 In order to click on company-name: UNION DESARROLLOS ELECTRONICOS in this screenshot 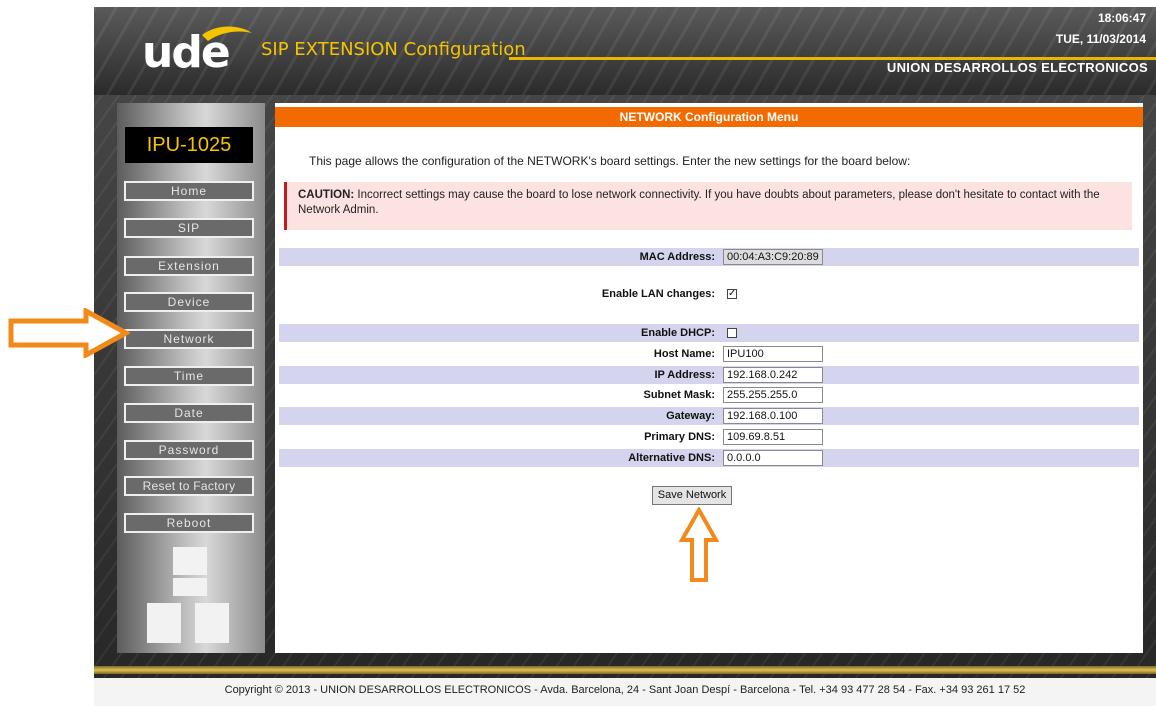, I will do `click(1017, 67)`.